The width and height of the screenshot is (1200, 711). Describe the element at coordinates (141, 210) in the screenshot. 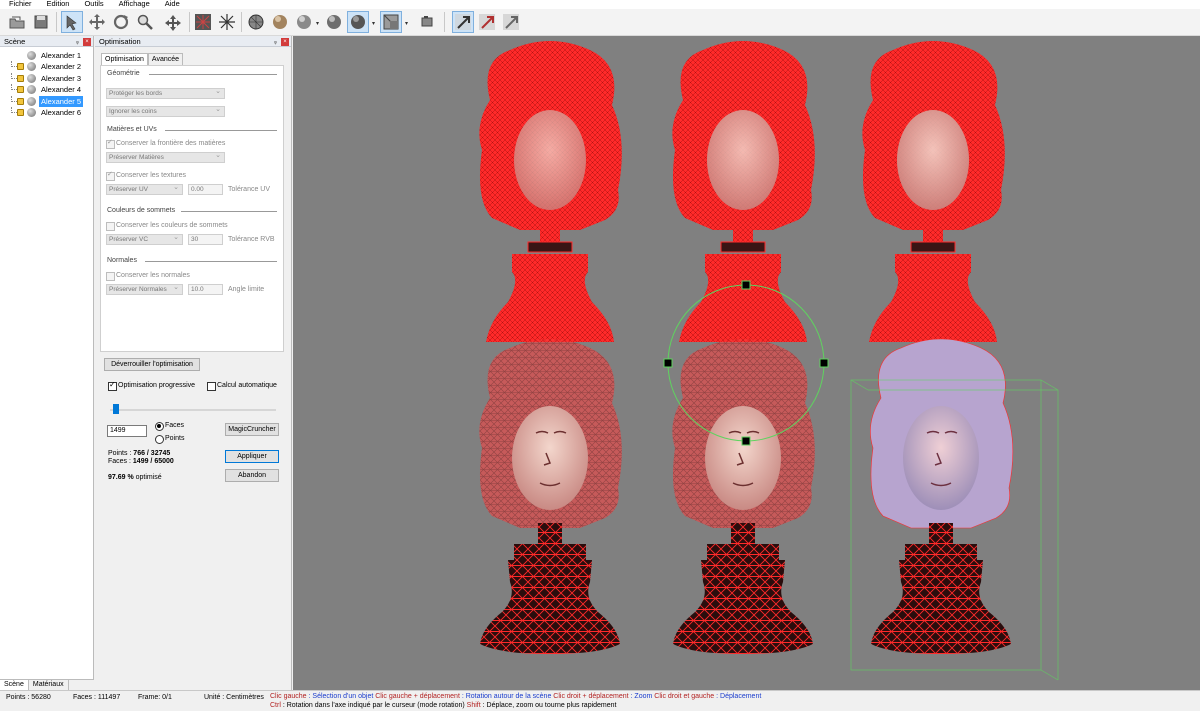

I see `section-couleurs: Couleurs de sommets` at that location.